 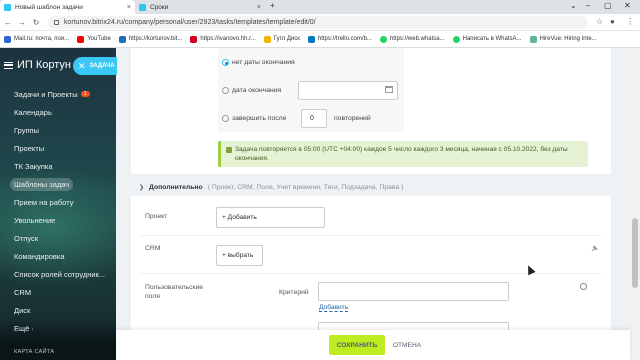 What do you see at coordinates (314, 118) in the screenshot?
I see `repeat-count-input: 0` at bounding box center [314, 118].